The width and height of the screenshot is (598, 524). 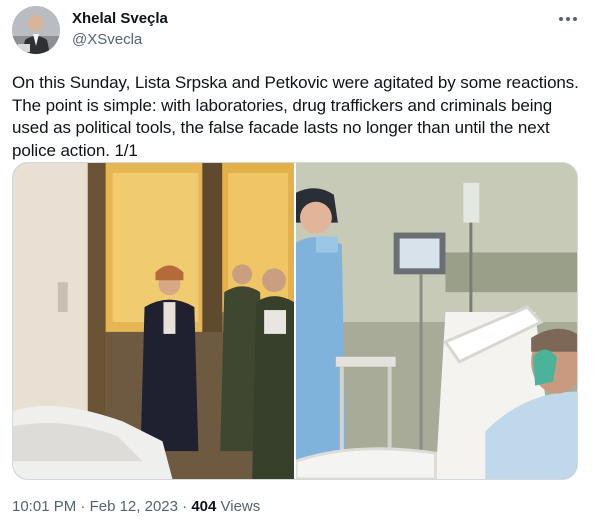 I want to click on author-info: Xhelal Sveçla @XSvecla, so click(x=120, y=30).